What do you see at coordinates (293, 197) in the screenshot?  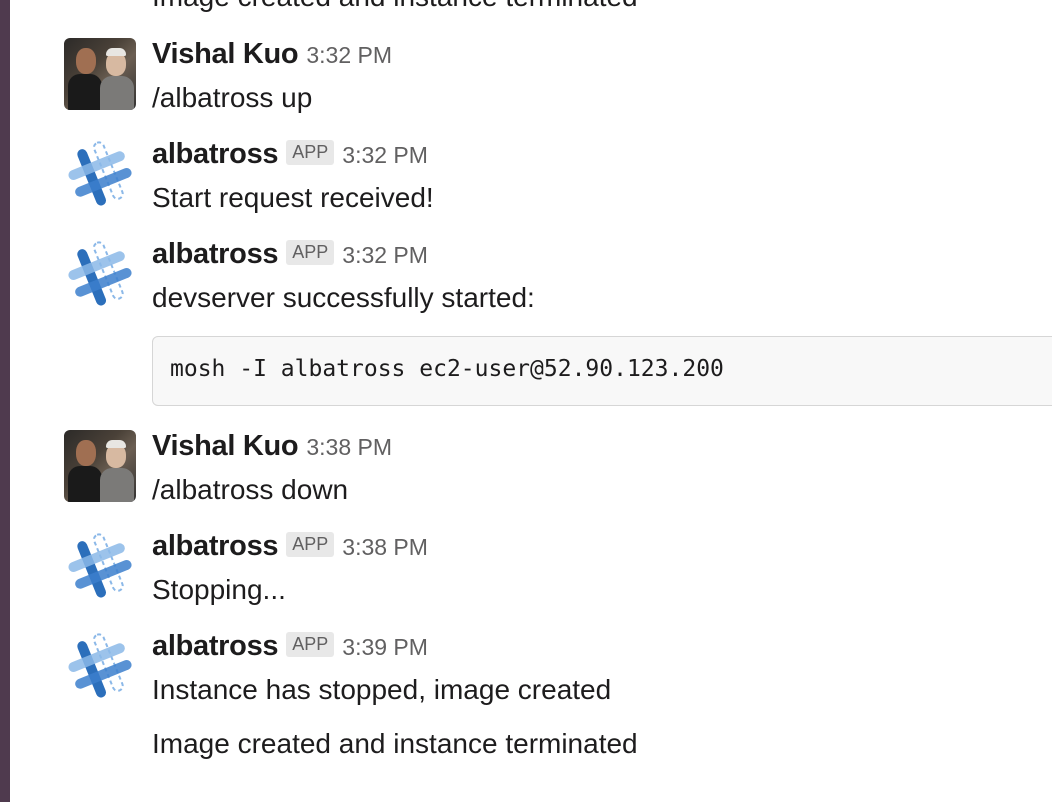 I see `message-text: Start request received!` at bounding box center [293, 197].